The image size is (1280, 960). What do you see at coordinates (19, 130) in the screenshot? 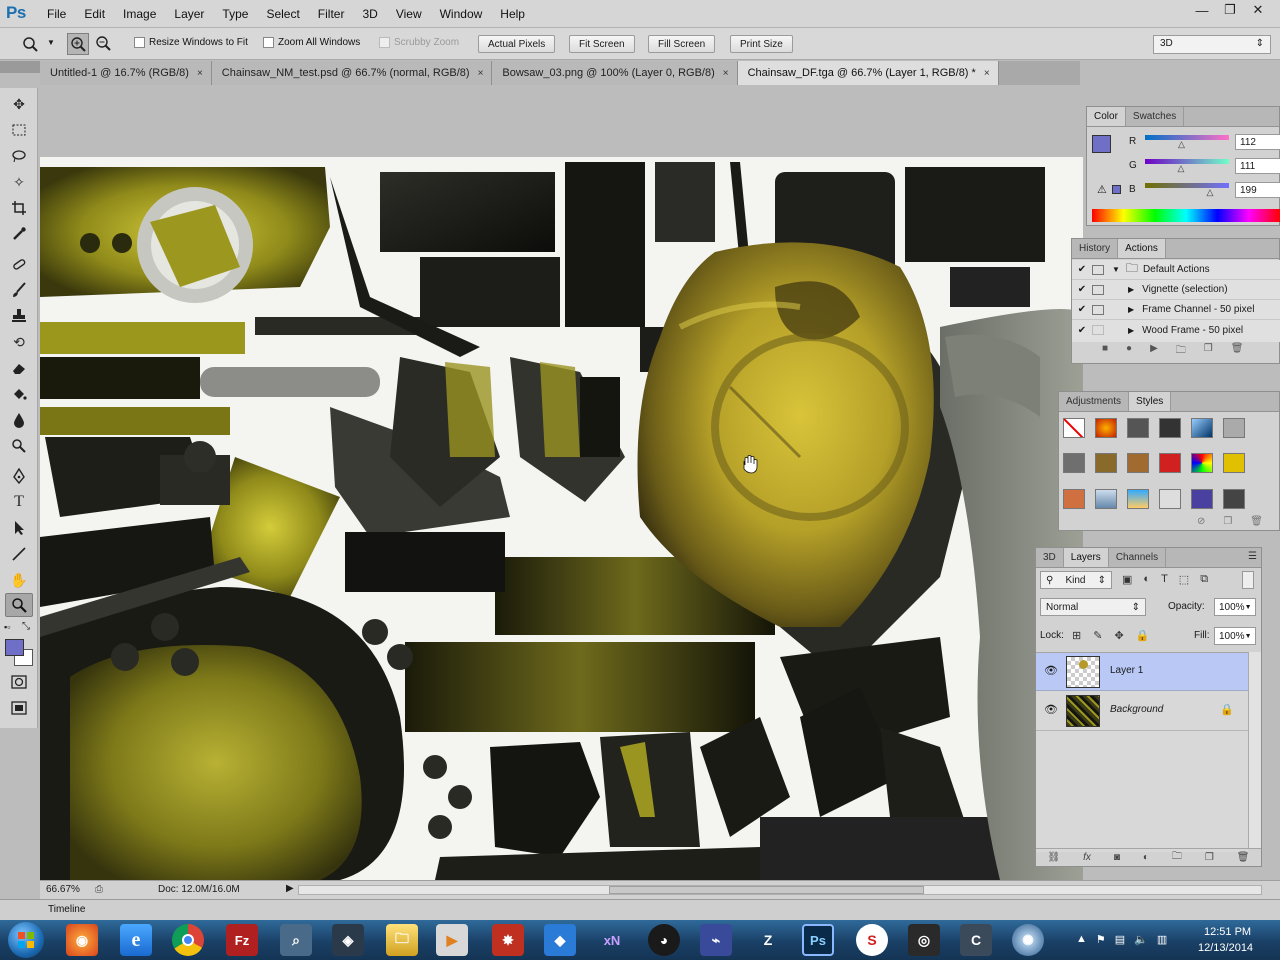
I see `marquee-tool-icon` at bounding box center [19, 130].